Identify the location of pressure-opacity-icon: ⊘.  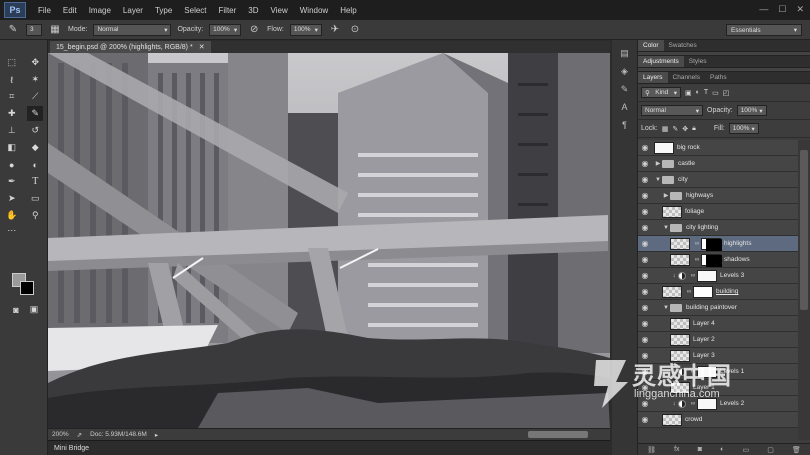
(254, 30).